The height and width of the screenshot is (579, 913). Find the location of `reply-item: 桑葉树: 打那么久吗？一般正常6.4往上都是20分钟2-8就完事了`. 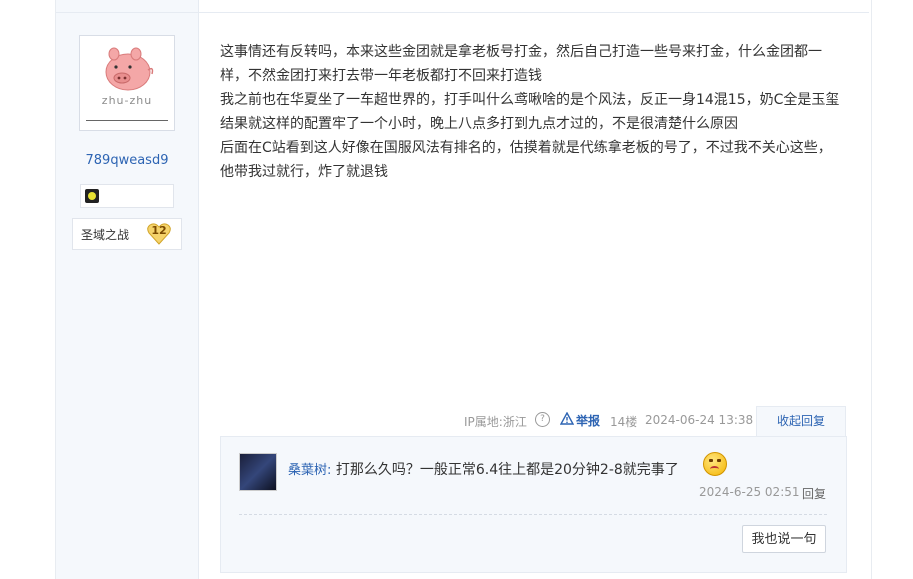

reply-item: 桑葉树: 打那么久吗？一般正常6.4往上都是20分钟2-8就完事了 is located at coordinates (483, 469).